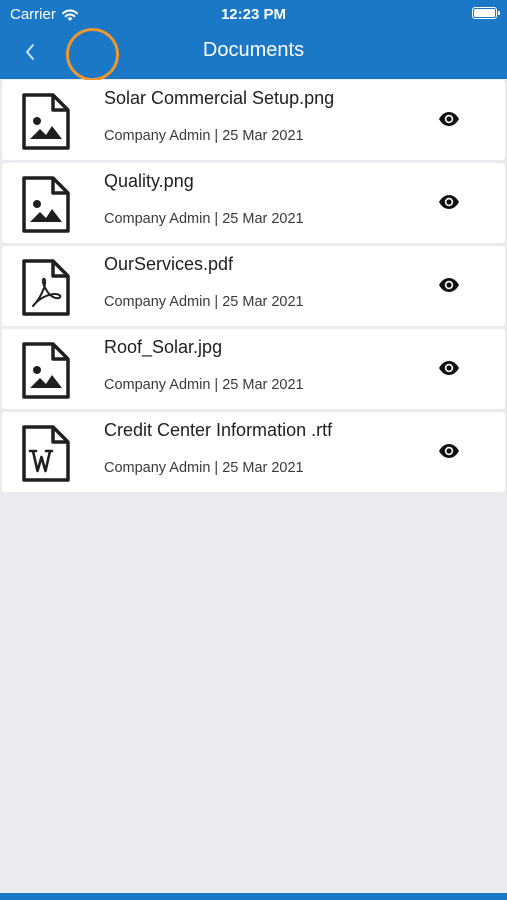 The width and height of the screenshot is (507, 900). I want to click on document-row: Quality.png Company Admin | 25 Mar 2021, so click(253, 203).